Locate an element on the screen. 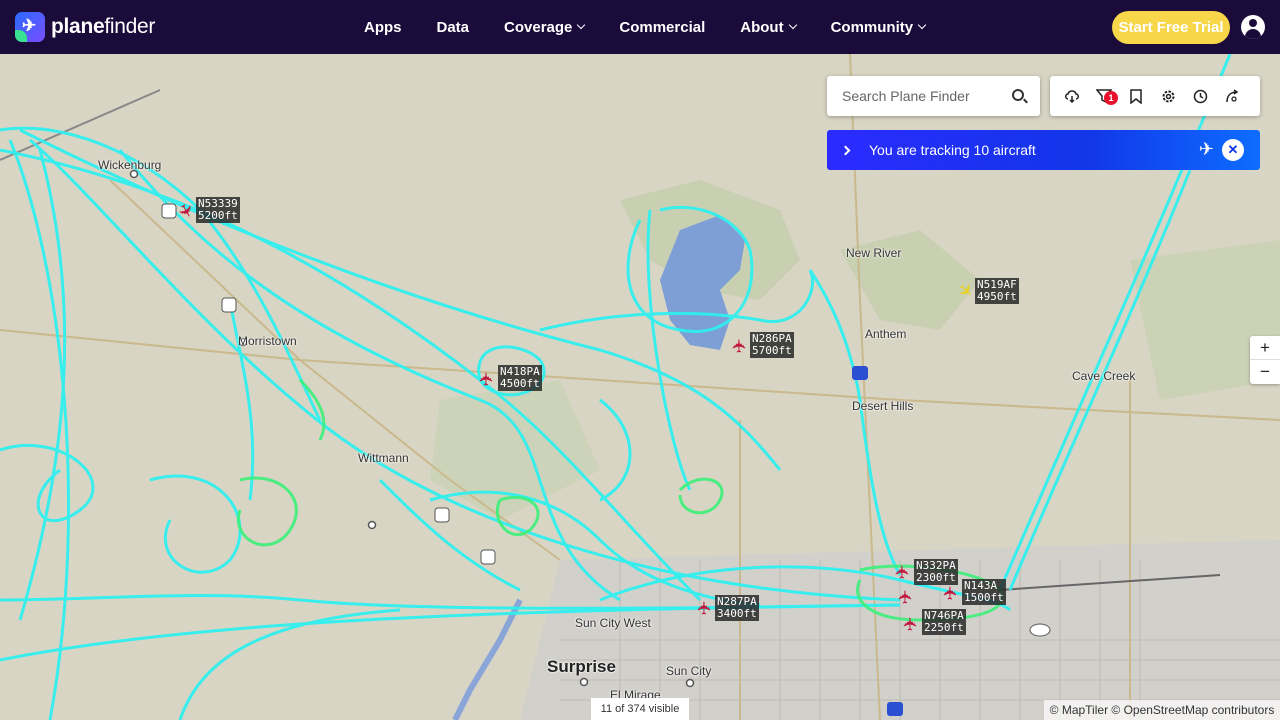  nav-coverage-label: Coverage is located at coordinates (538, 27).